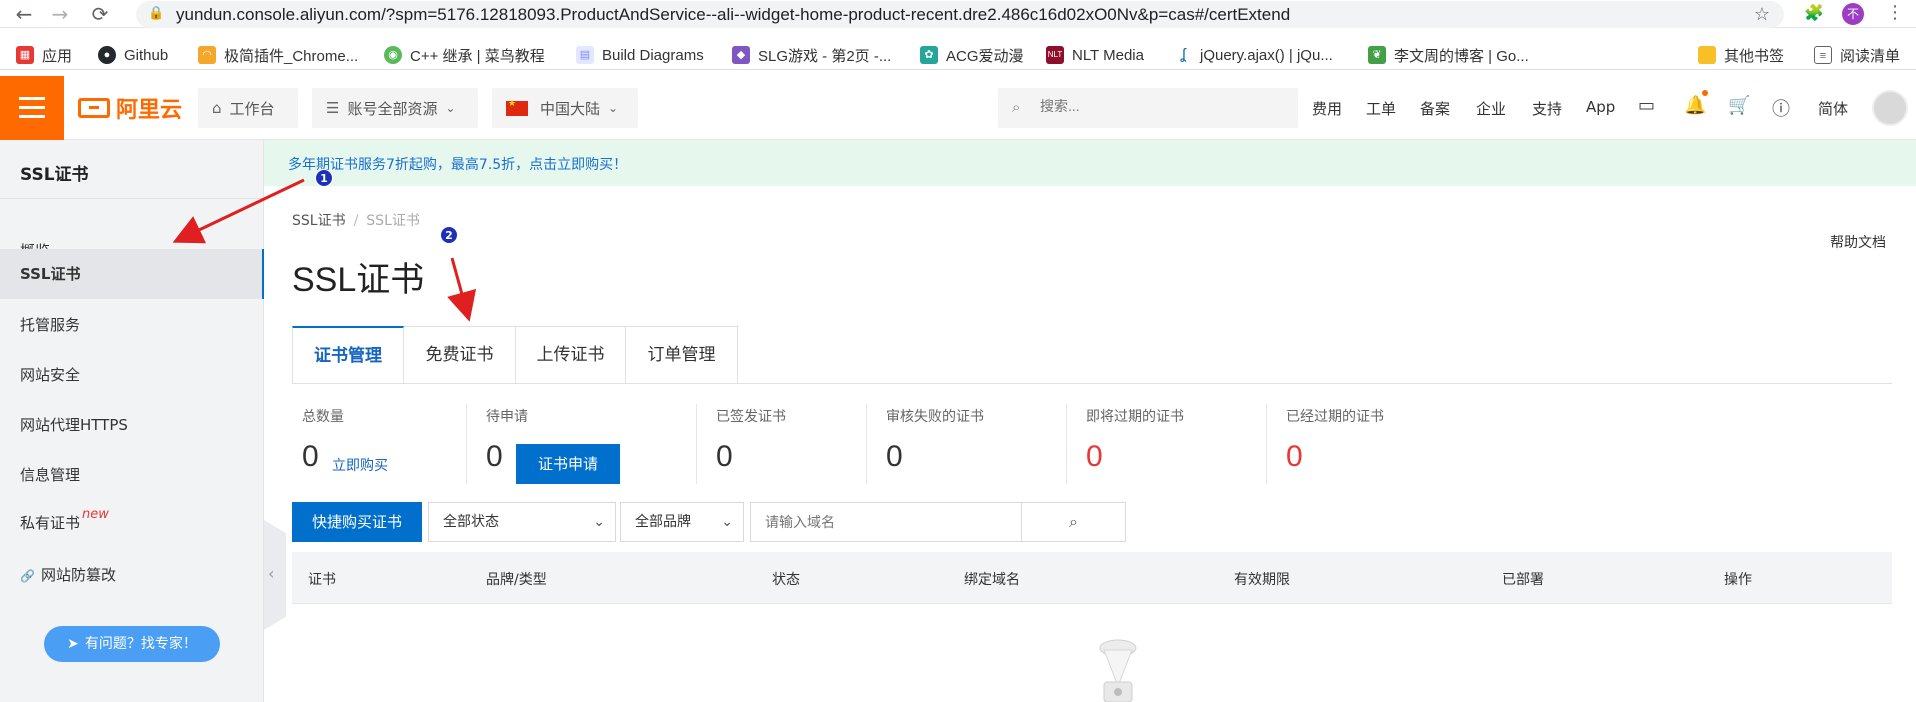 The height and width of the screenshot is (702, 1916). I want to click on annotation-badge-2: 2, so click(449, 235).